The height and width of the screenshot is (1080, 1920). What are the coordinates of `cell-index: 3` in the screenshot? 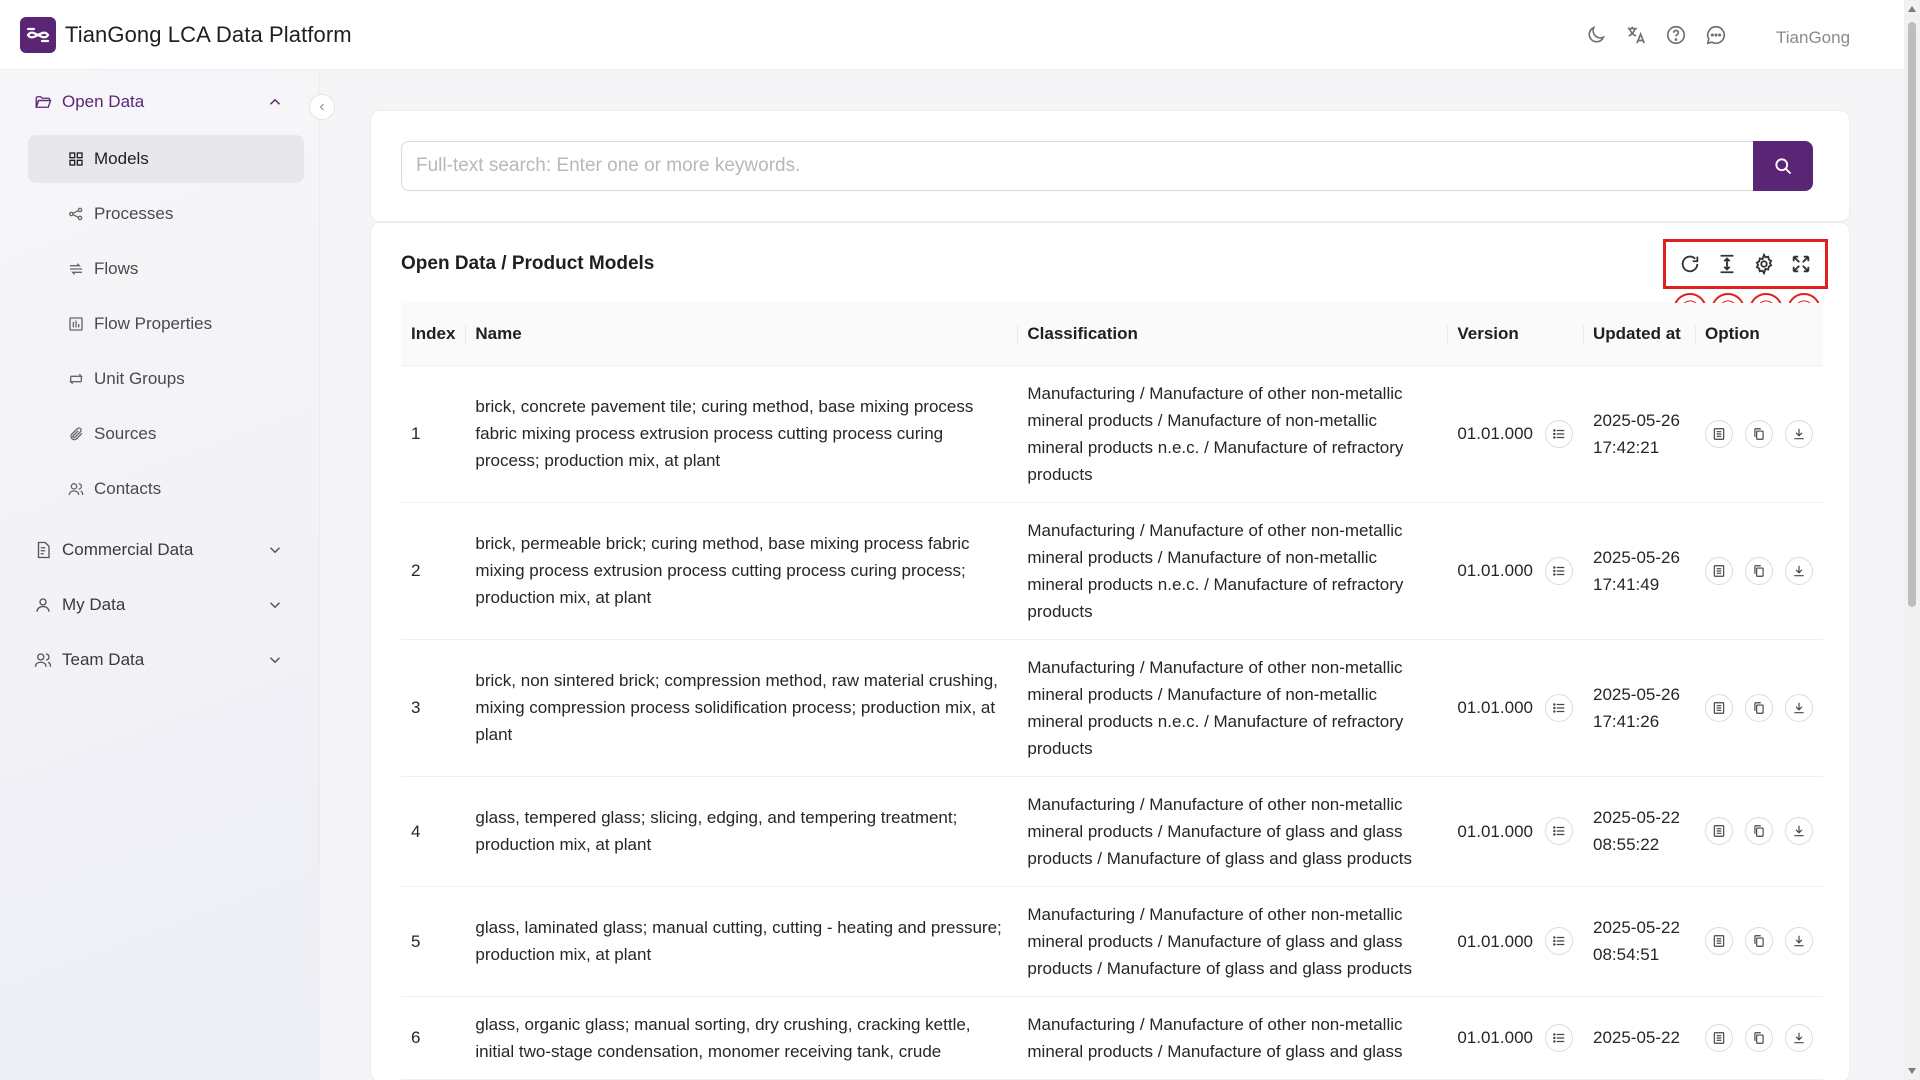 It's located at (433, 708).